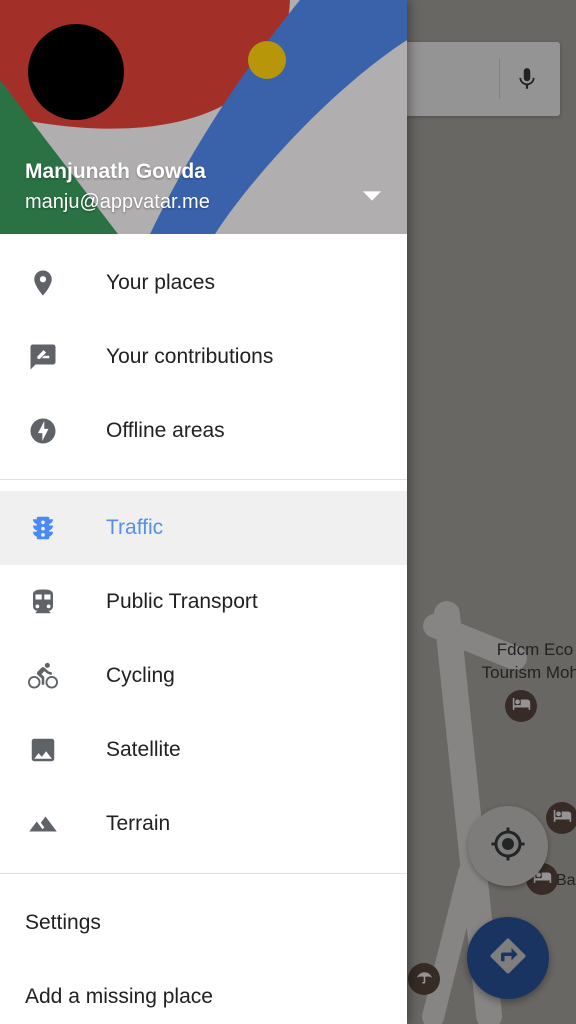 This screenshot has width=576, height=1024. I want to click on bicycle-icon, so click(43, 676).